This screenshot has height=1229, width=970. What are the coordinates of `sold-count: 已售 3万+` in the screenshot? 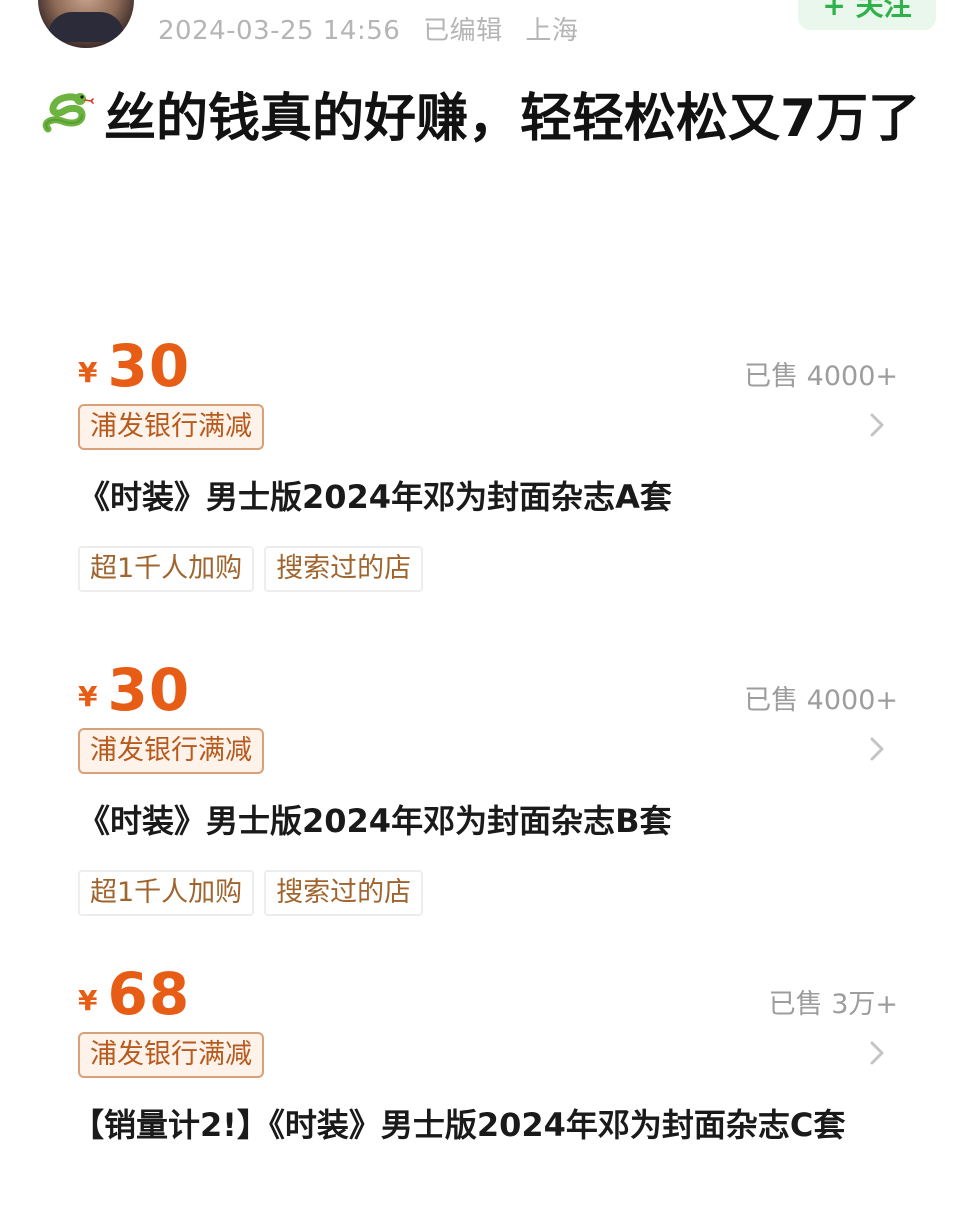 It's located at (833, 1004).